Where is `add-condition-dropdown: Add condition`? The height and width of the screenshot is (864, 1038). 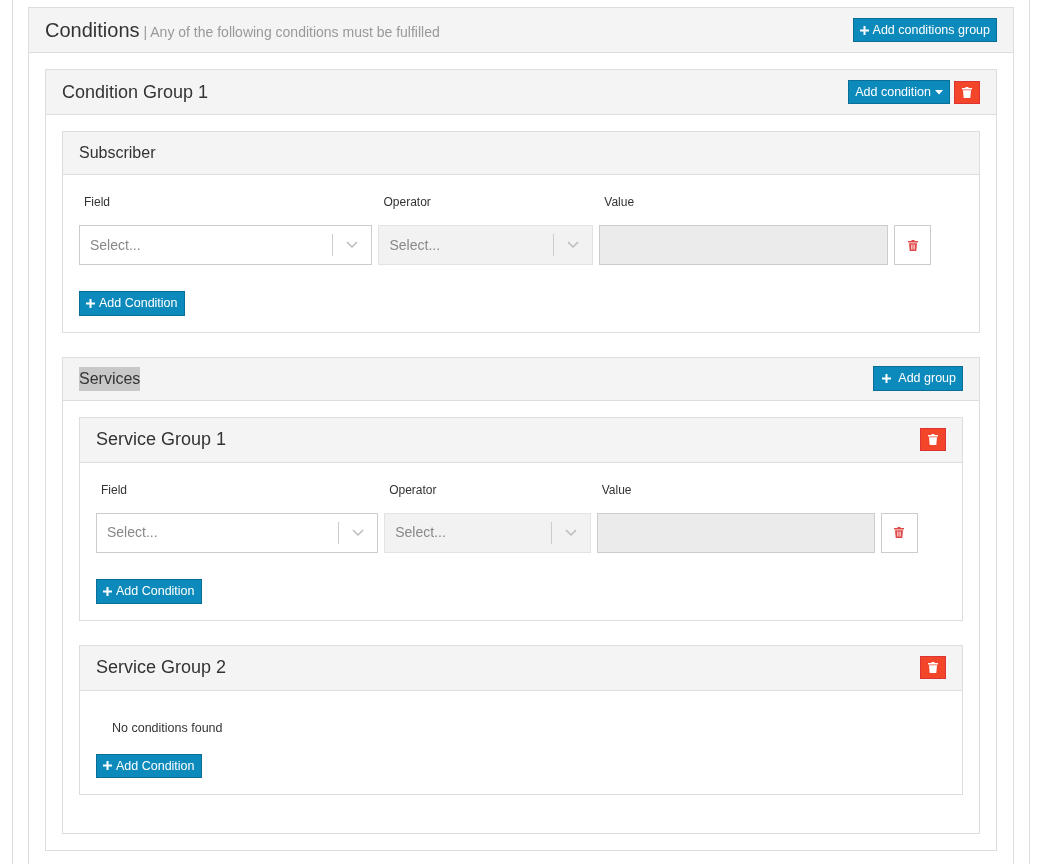 add-condition-dropdown: Add condition is located at coordinates (899, 92).